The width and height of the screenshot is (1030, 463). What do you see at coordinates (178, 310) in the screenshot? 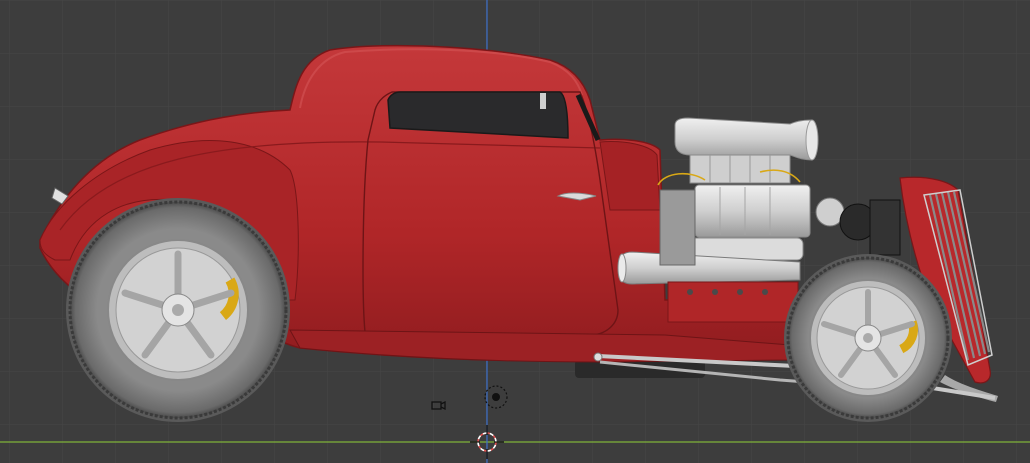
I see `rear-wheel` at bounding box center [178, 310].